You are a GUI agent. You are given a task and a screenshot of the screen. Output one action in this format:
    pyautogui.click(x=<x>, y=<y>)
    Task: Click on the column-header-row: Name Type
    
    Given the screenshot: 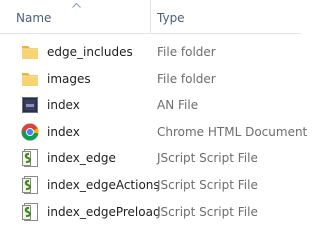 What is the action you would take?
    pyautogui.click(x=150, y=17)
    